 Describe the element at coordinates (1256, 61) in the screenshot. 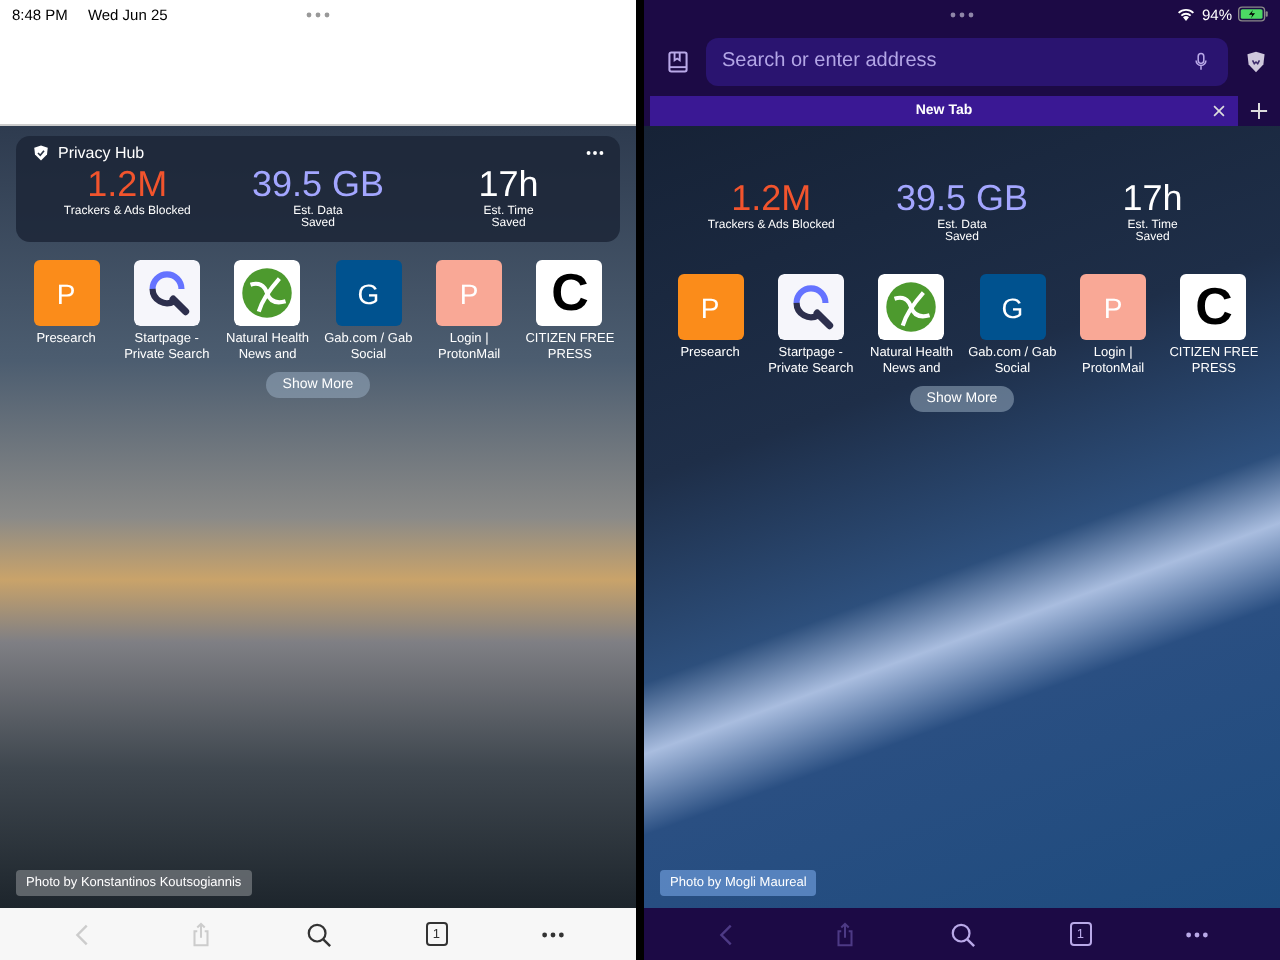

I see `lion-shield-icon` at that location.